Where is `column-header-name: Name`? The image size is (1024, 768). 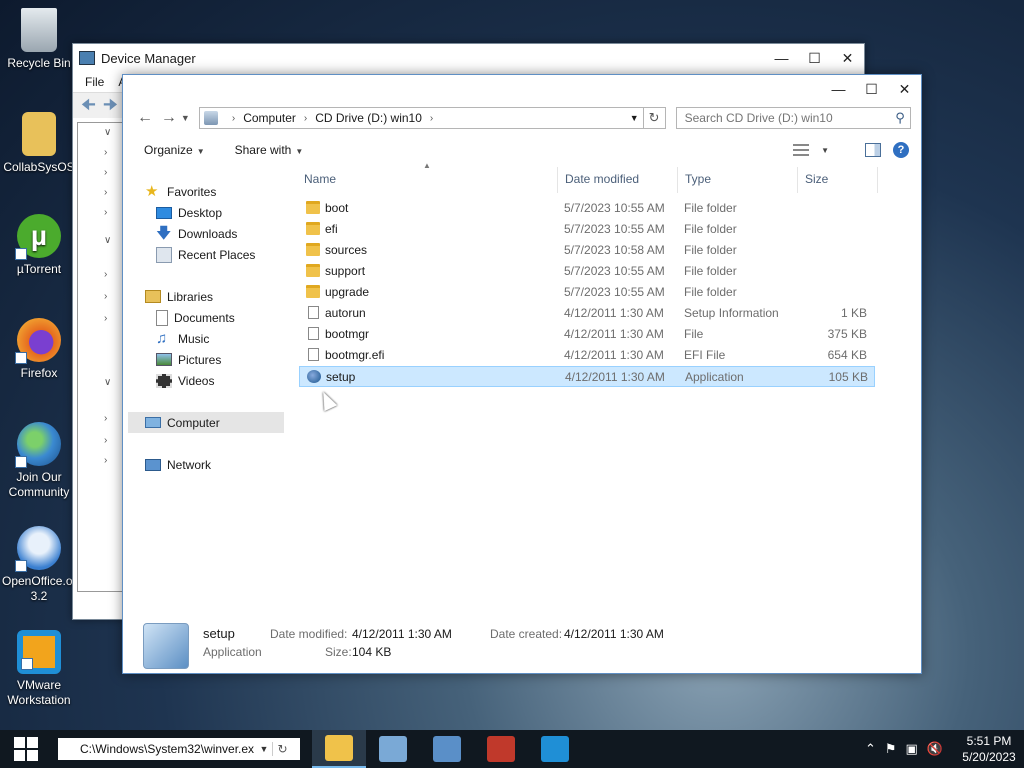
column-header-name: Name is located at coordinates (320, 179).